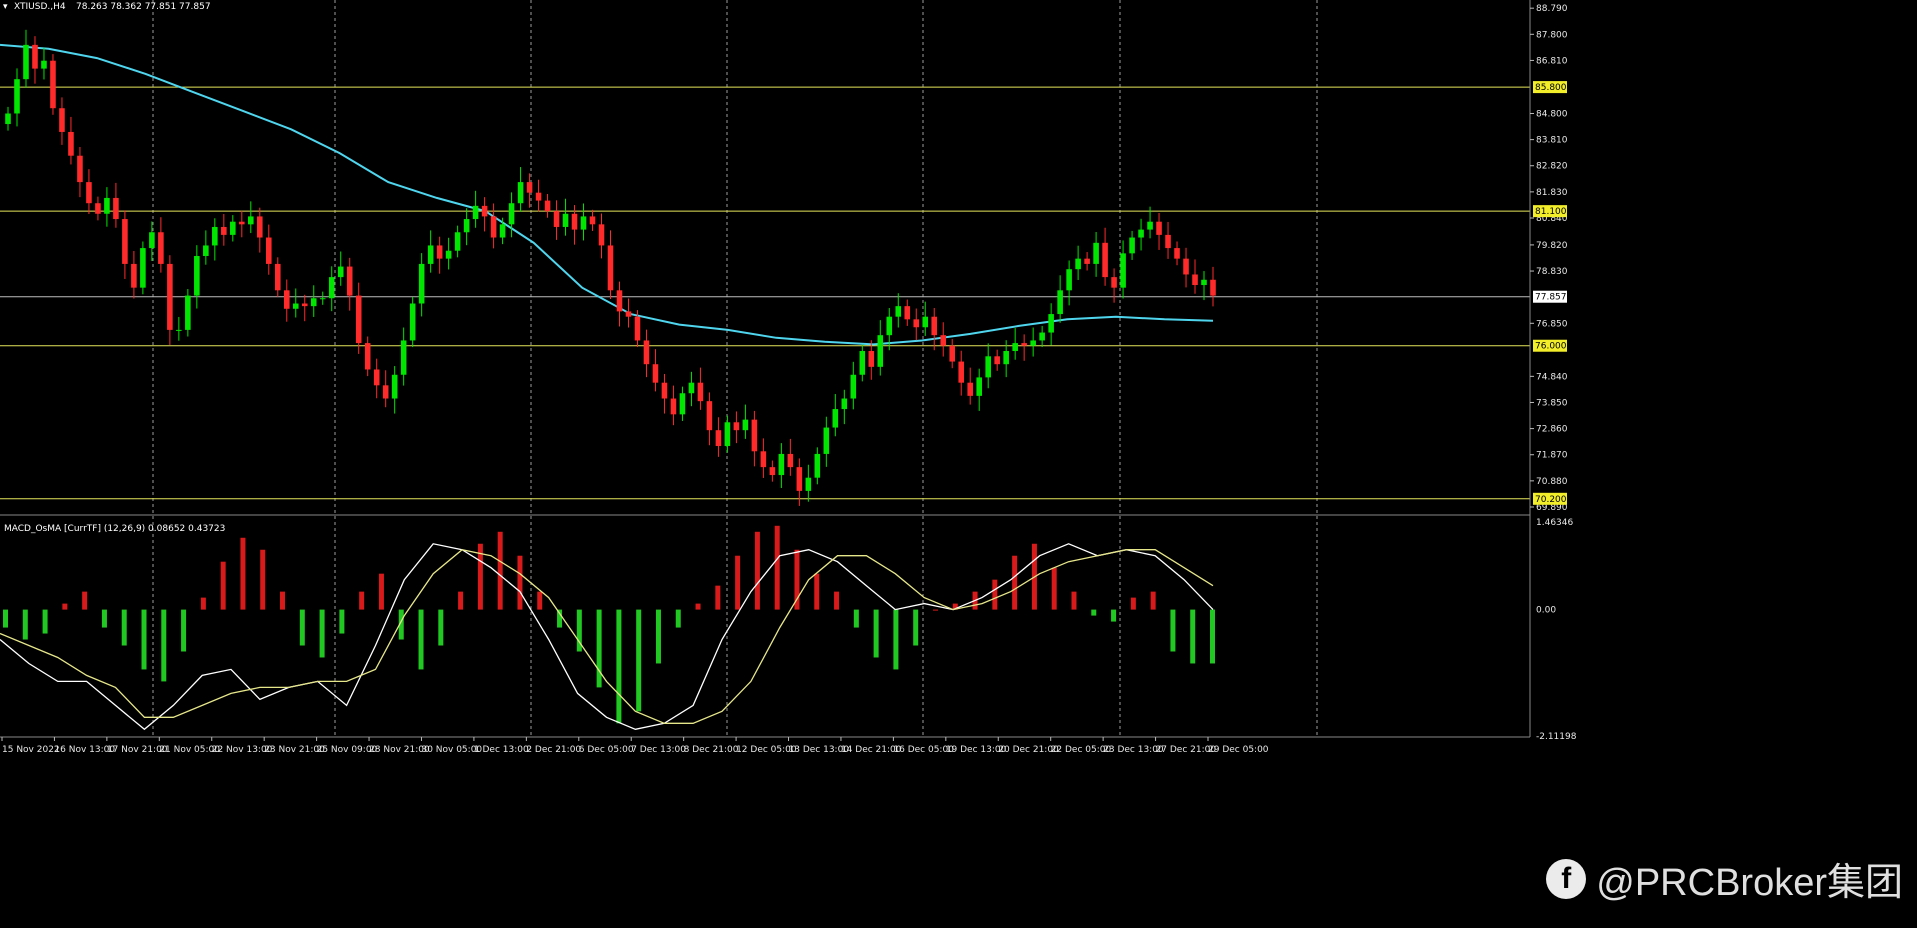 The height and width of the screenshot is (928, 1917). I want to click on price-tick-label: 87.800, so click(1552, 35).